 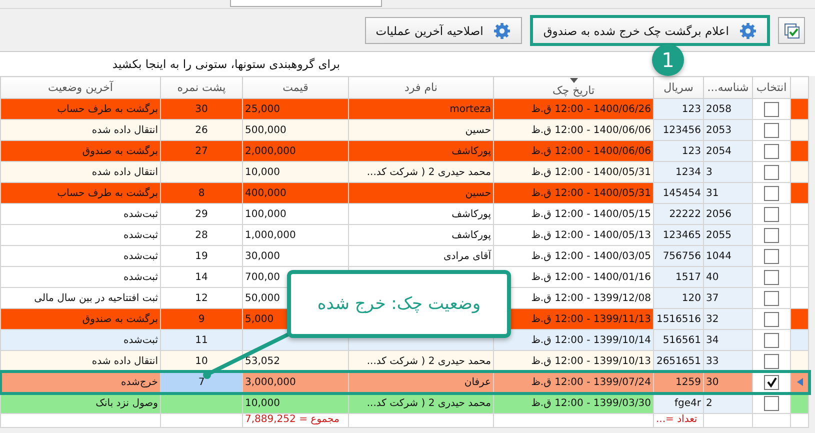 I want to click on column-header: قیمت, so click(x=295, y=87).